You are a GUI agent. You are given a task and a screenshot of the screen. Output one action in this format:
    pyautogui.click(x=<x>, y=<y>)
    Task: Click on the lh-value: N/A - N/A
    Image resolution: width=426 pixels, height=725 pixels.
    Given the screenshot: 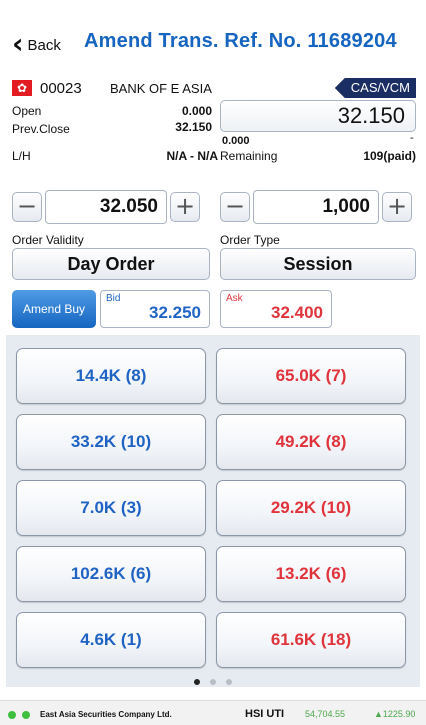 What is the action you would take?
    pyautogui.click(x=192, y=156)
    